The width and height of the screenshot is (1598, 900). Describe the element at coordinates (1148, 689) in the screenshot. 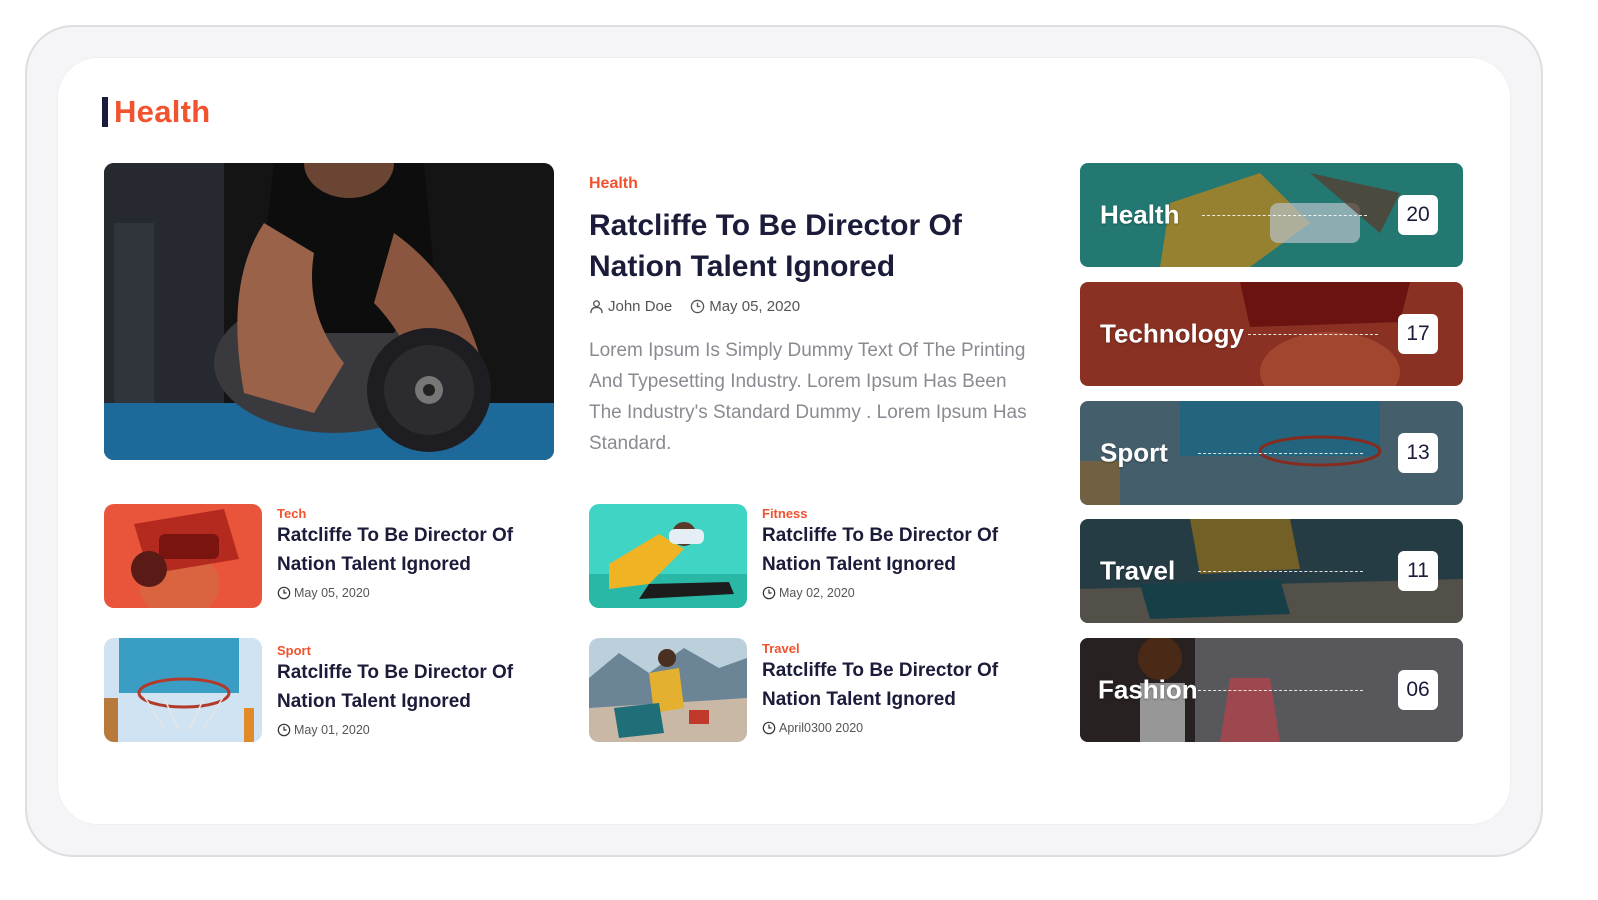

I see `category-label: Fashion` at that location.